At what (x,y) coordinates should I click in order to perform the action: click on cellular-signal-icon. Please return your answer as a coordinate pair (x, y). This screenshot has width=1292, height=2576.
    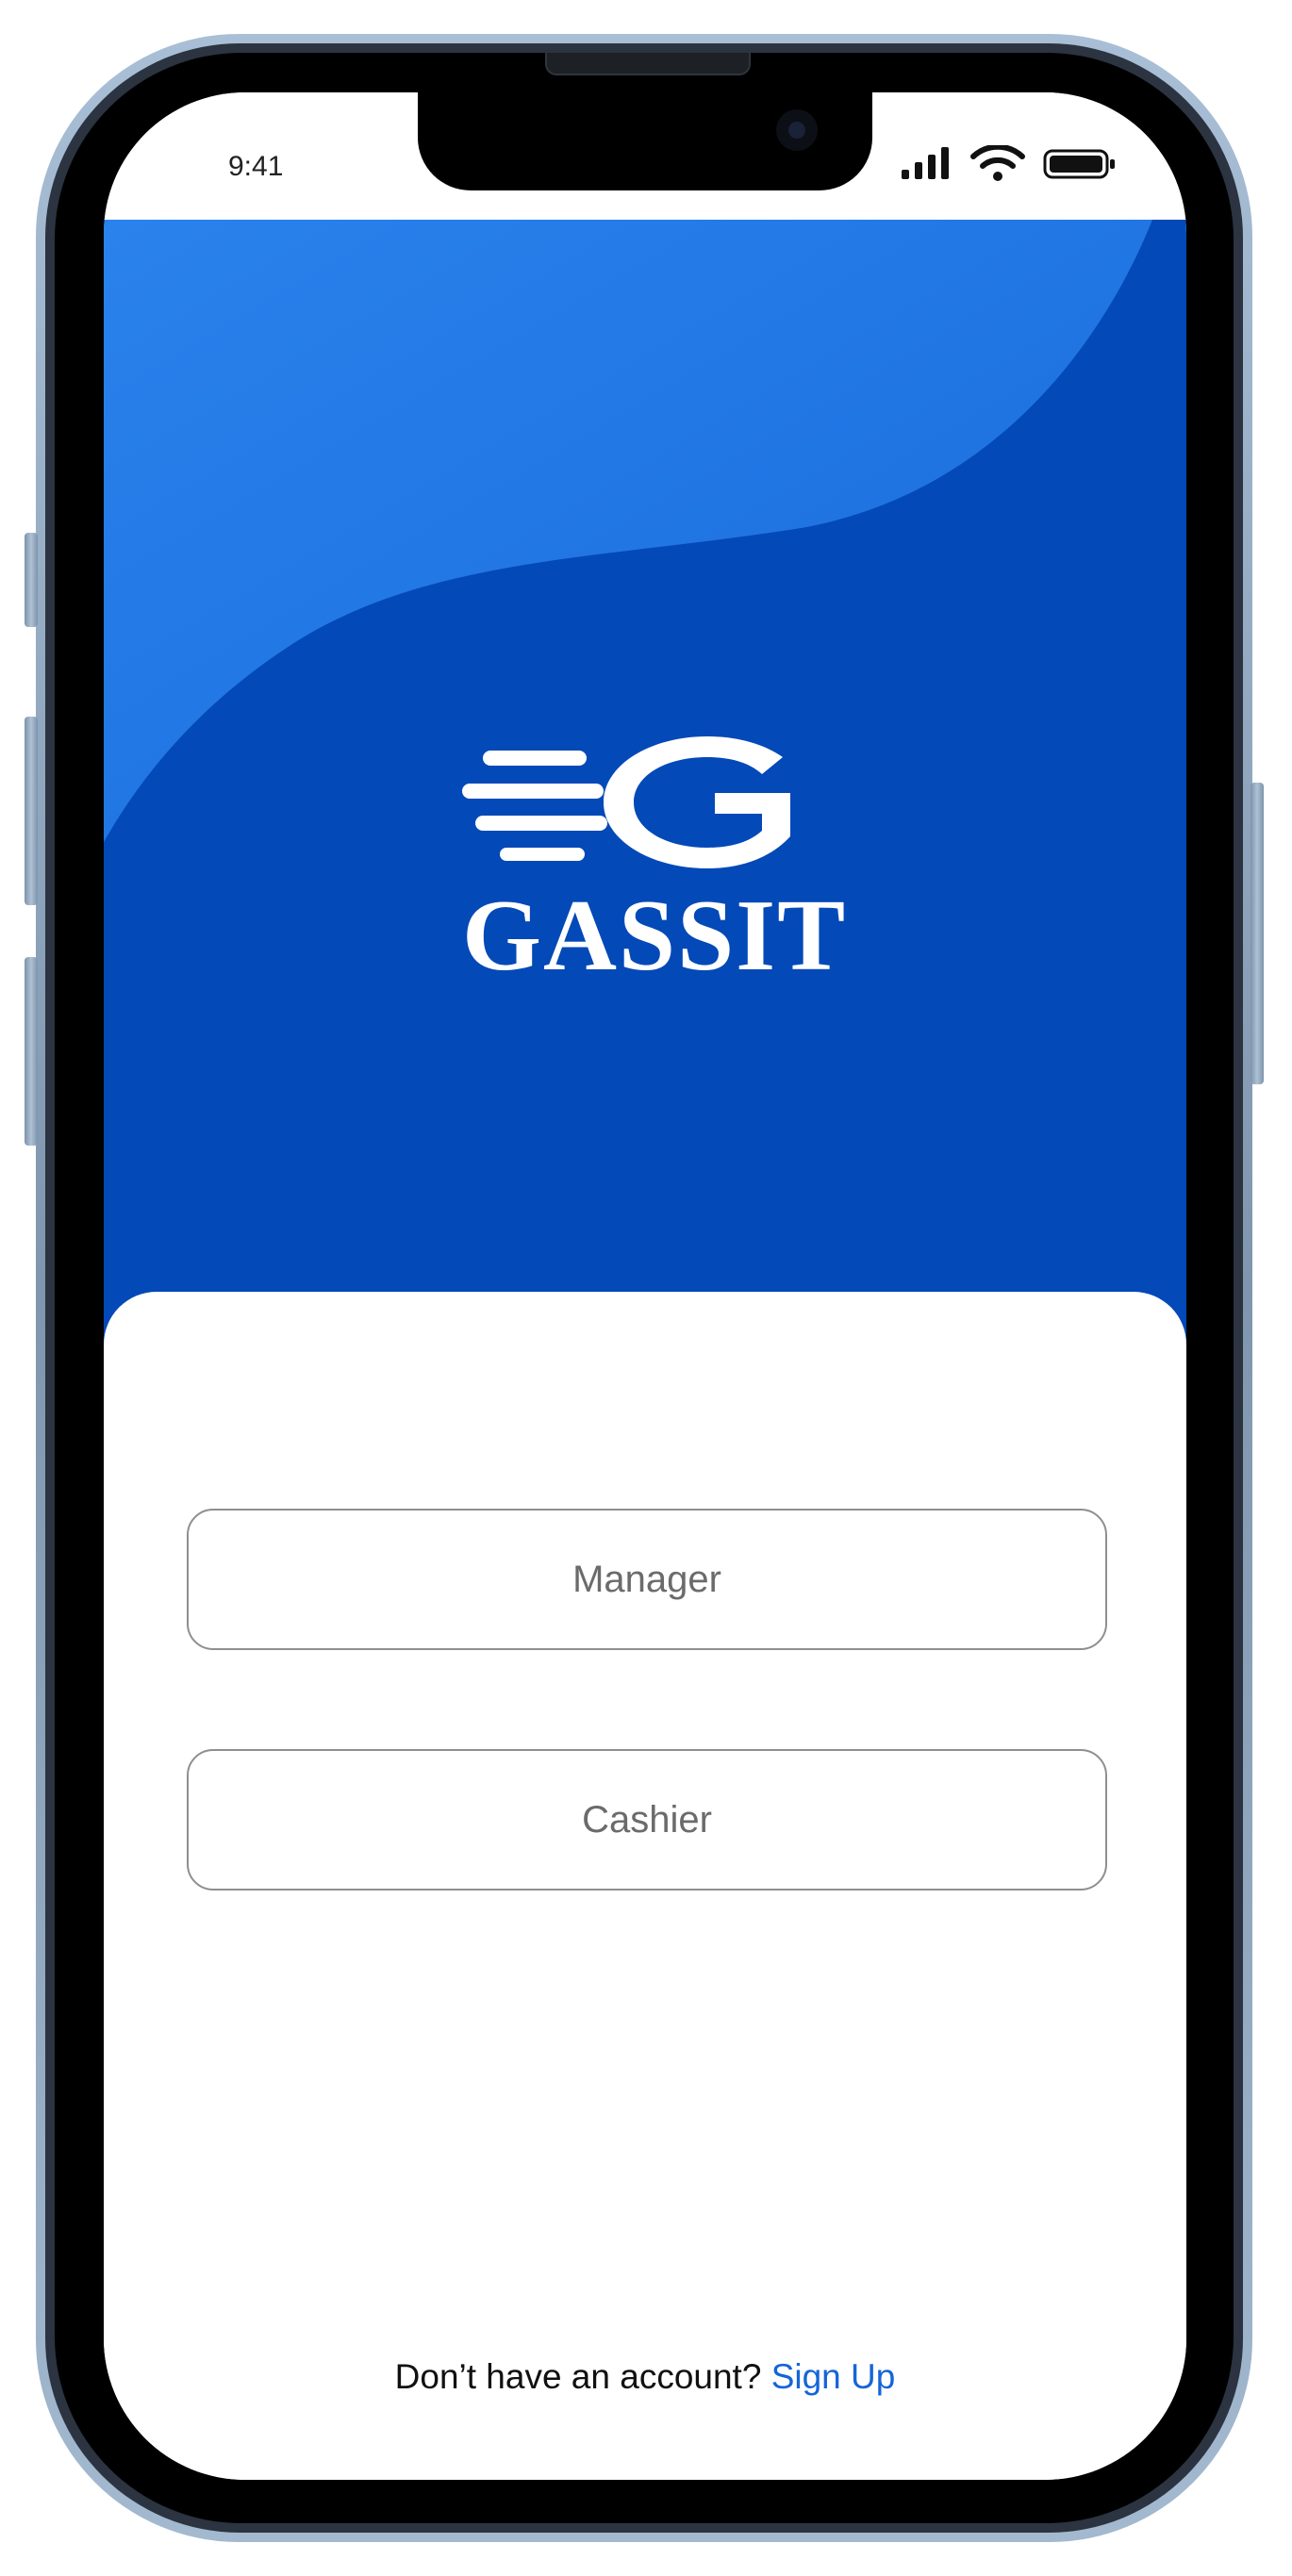
    Looking at the image, I should click on (925, 163).